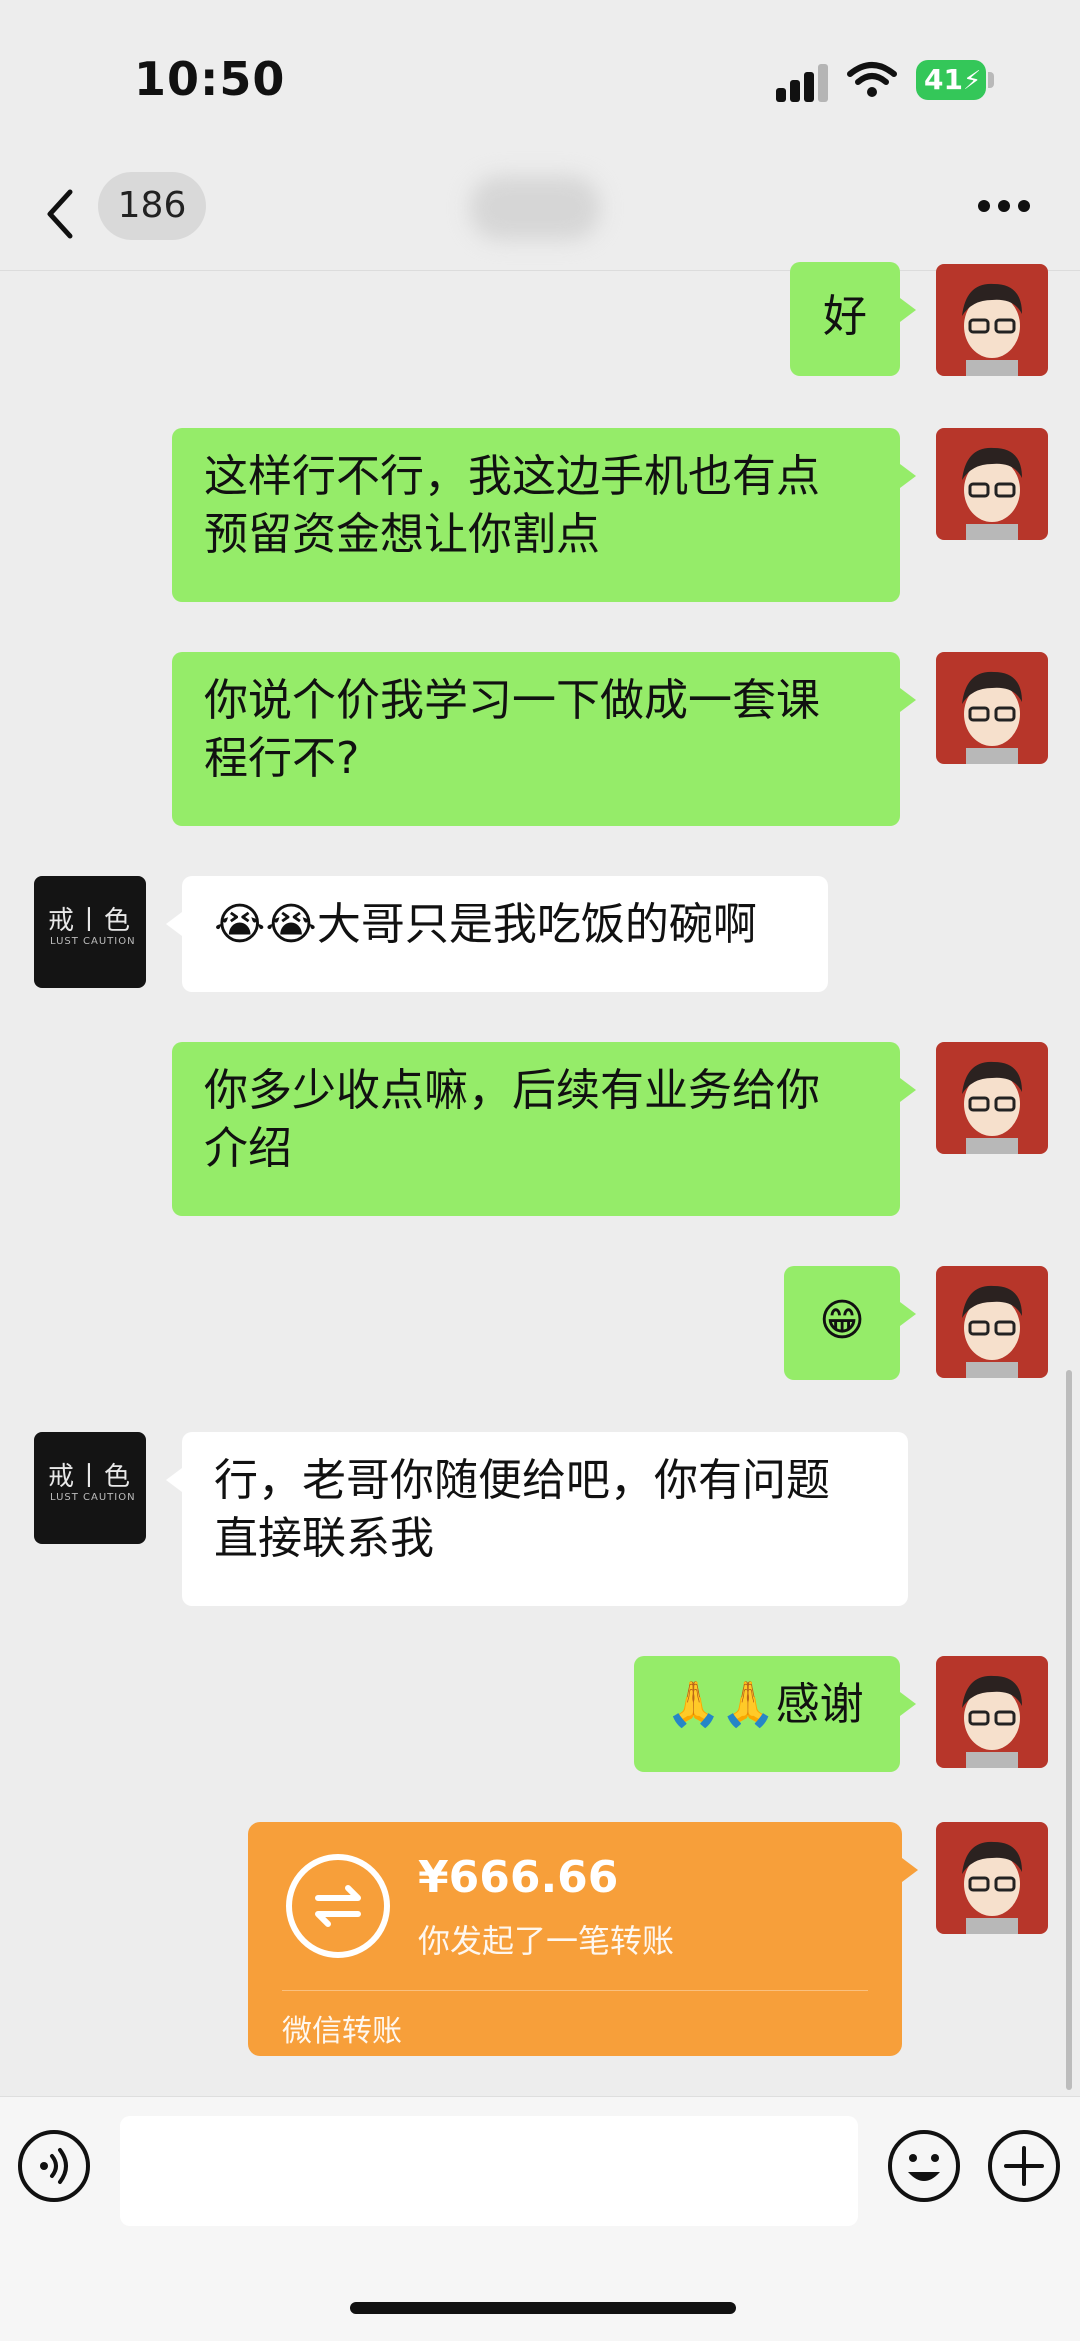  What do you see at coordinates (60, 214) in the screenshot?
I see `back-arrow-icon` at bounding box center [60, 214].